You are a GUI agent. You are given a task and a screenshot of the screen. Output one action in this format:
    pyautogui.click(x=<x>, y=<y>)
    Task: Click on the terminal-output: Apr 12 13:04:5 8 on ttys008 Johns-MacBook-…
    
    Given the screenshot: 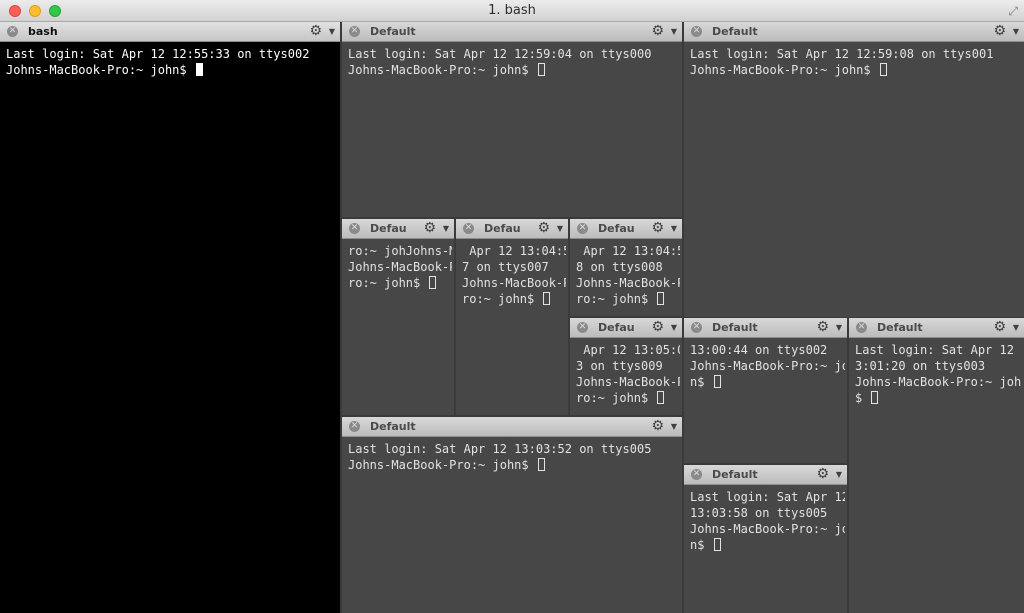 What is the action you would take?
    pyautogui.click(x=628, y=279)
    